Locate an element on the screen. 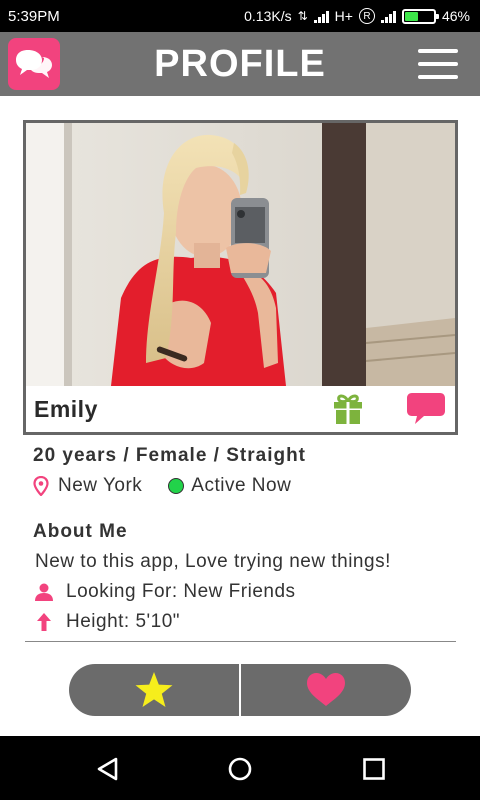 The width and height of the screenshot is (480, 800). about-title: About Me is located at coordinates (80, 531).